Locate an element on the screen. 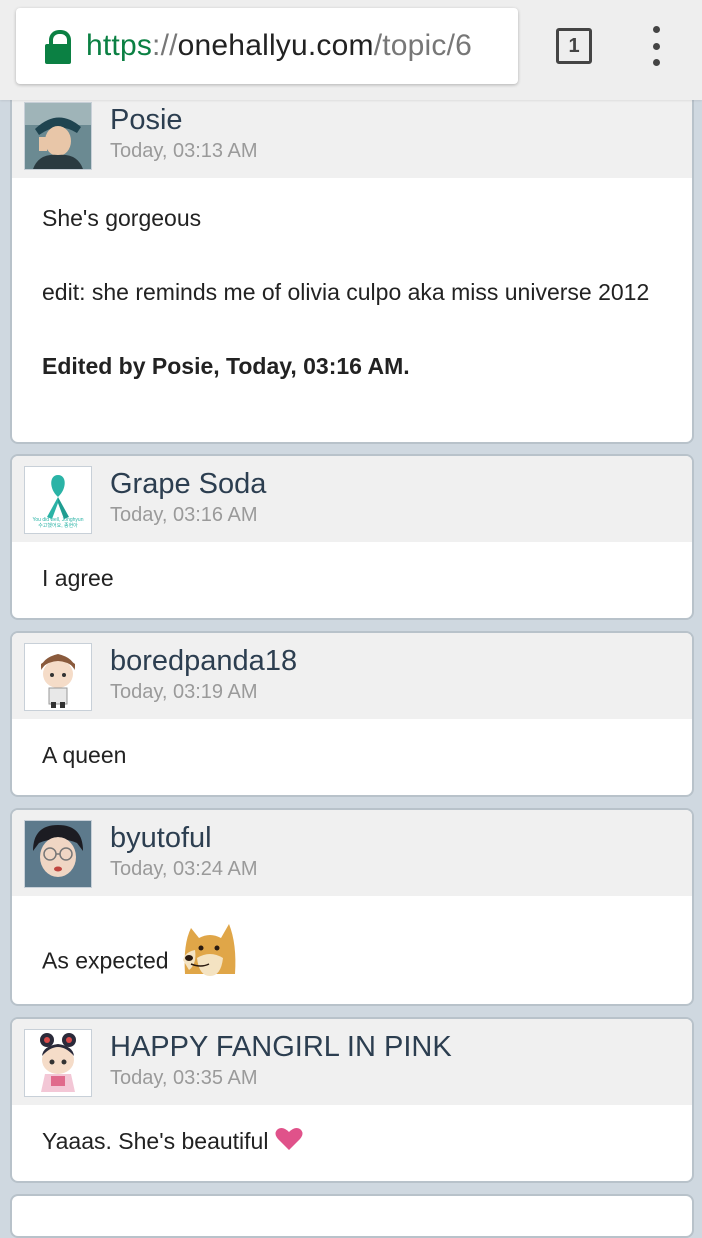 This screenshot has height=1238, width=702. post-username: Grape Soda is located at coordinates (188, 484).